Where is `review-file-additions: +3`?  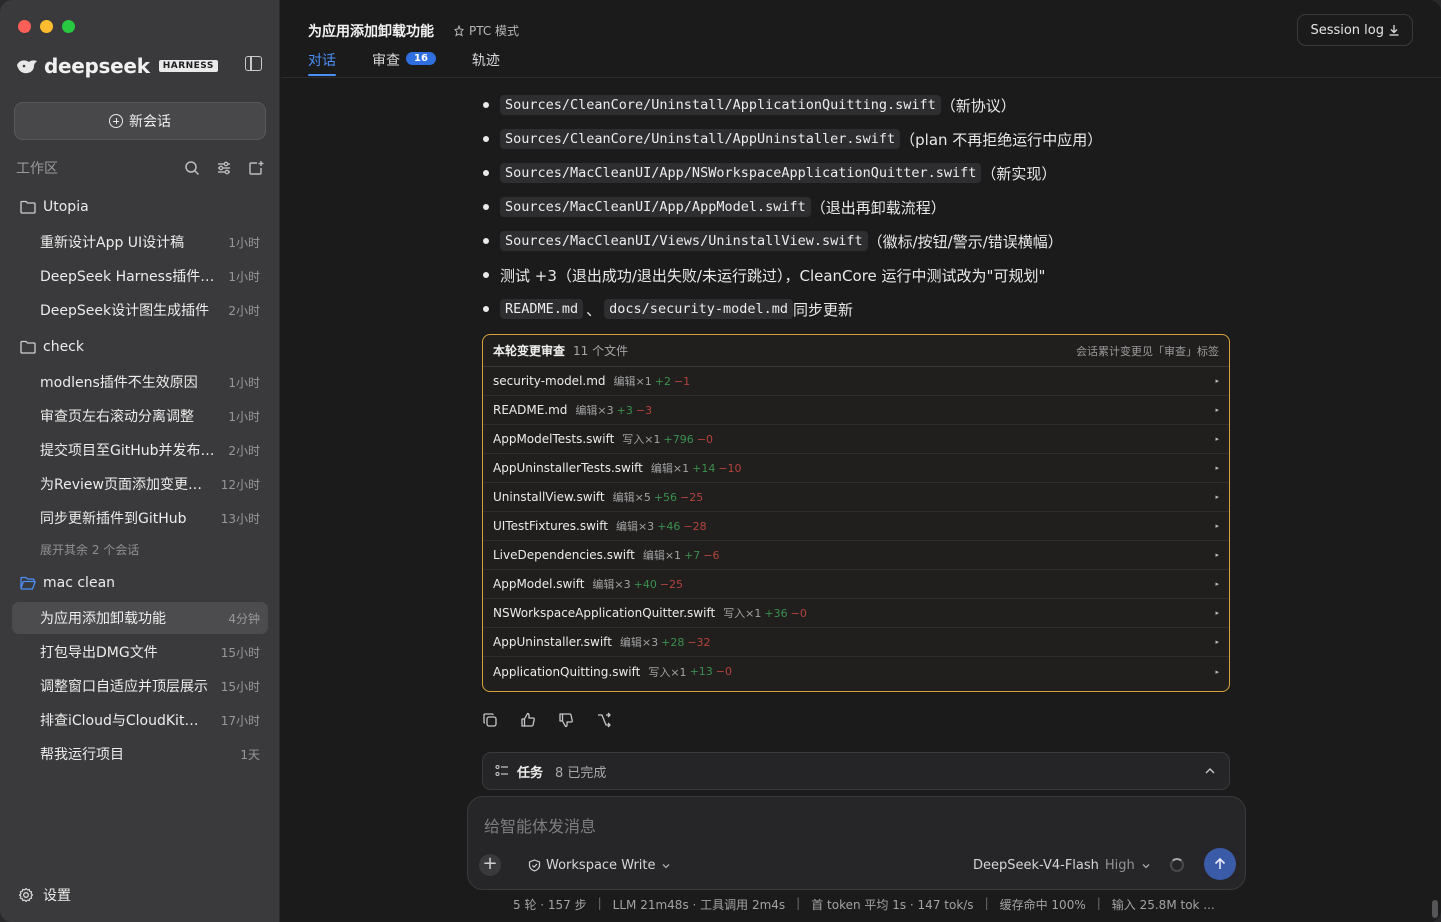
review-file-additions: +3 is located at coordinates (624, 410).